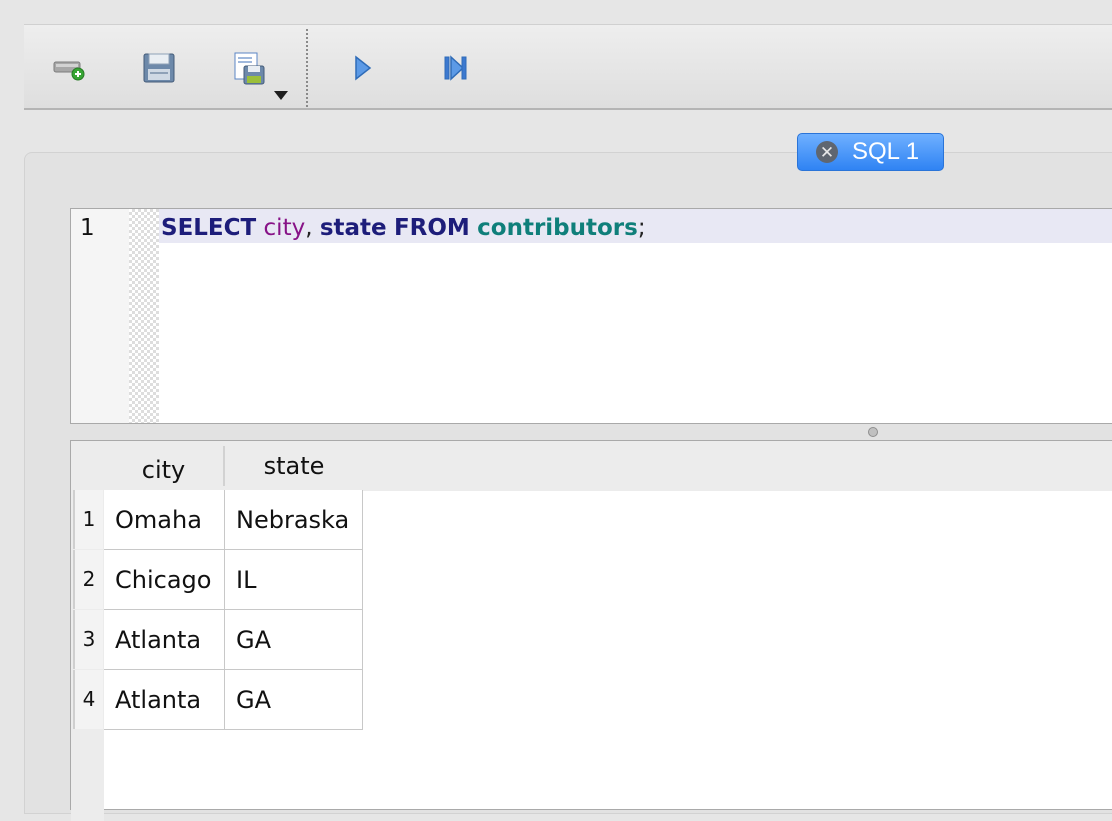 The width and height of the screenshot is (1112, 821). What do you see at coordinates (164, 520) in the screenshot?
I see `cell-city: Omaha` at bounding box center [164, 520].